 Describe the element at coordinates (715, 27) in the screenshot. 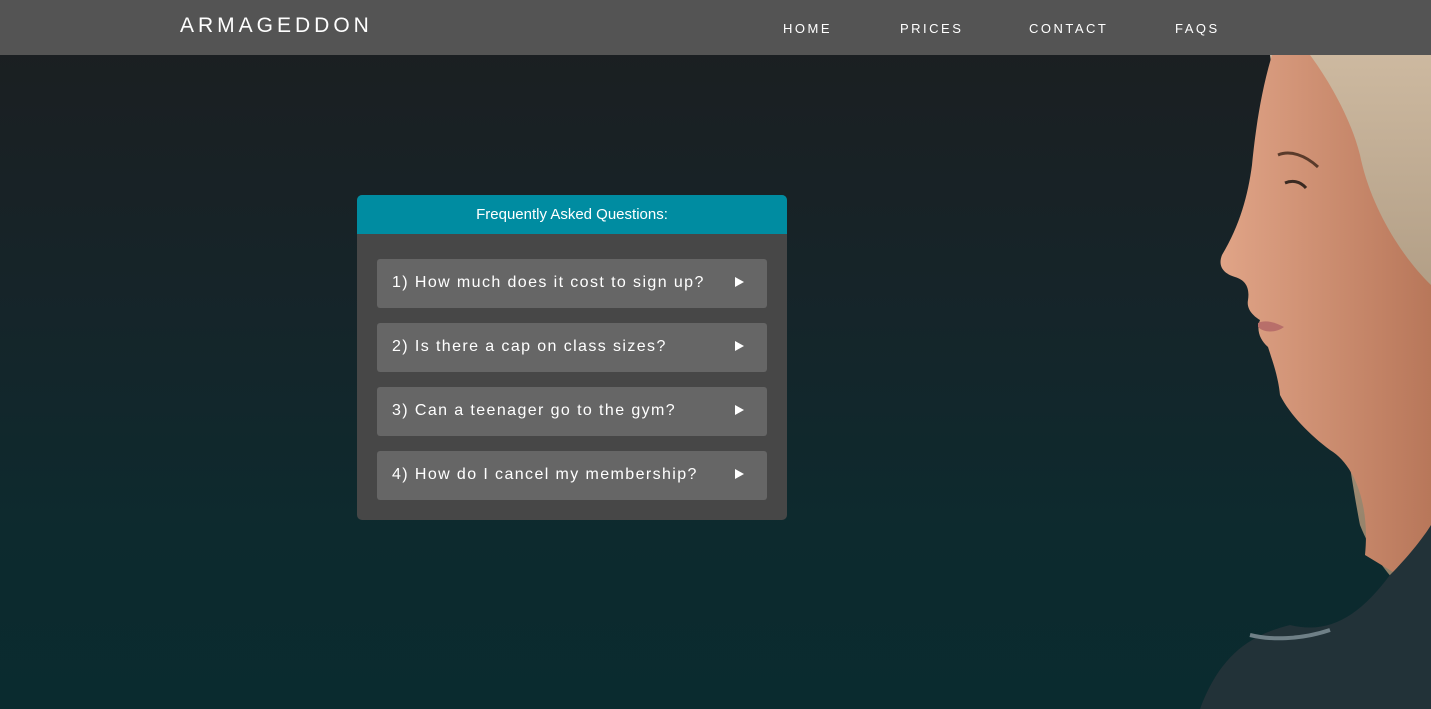

I see `top-navigation-bar: ARMAGEDDON HOME PRICES CONTACT FAQS` at that location.